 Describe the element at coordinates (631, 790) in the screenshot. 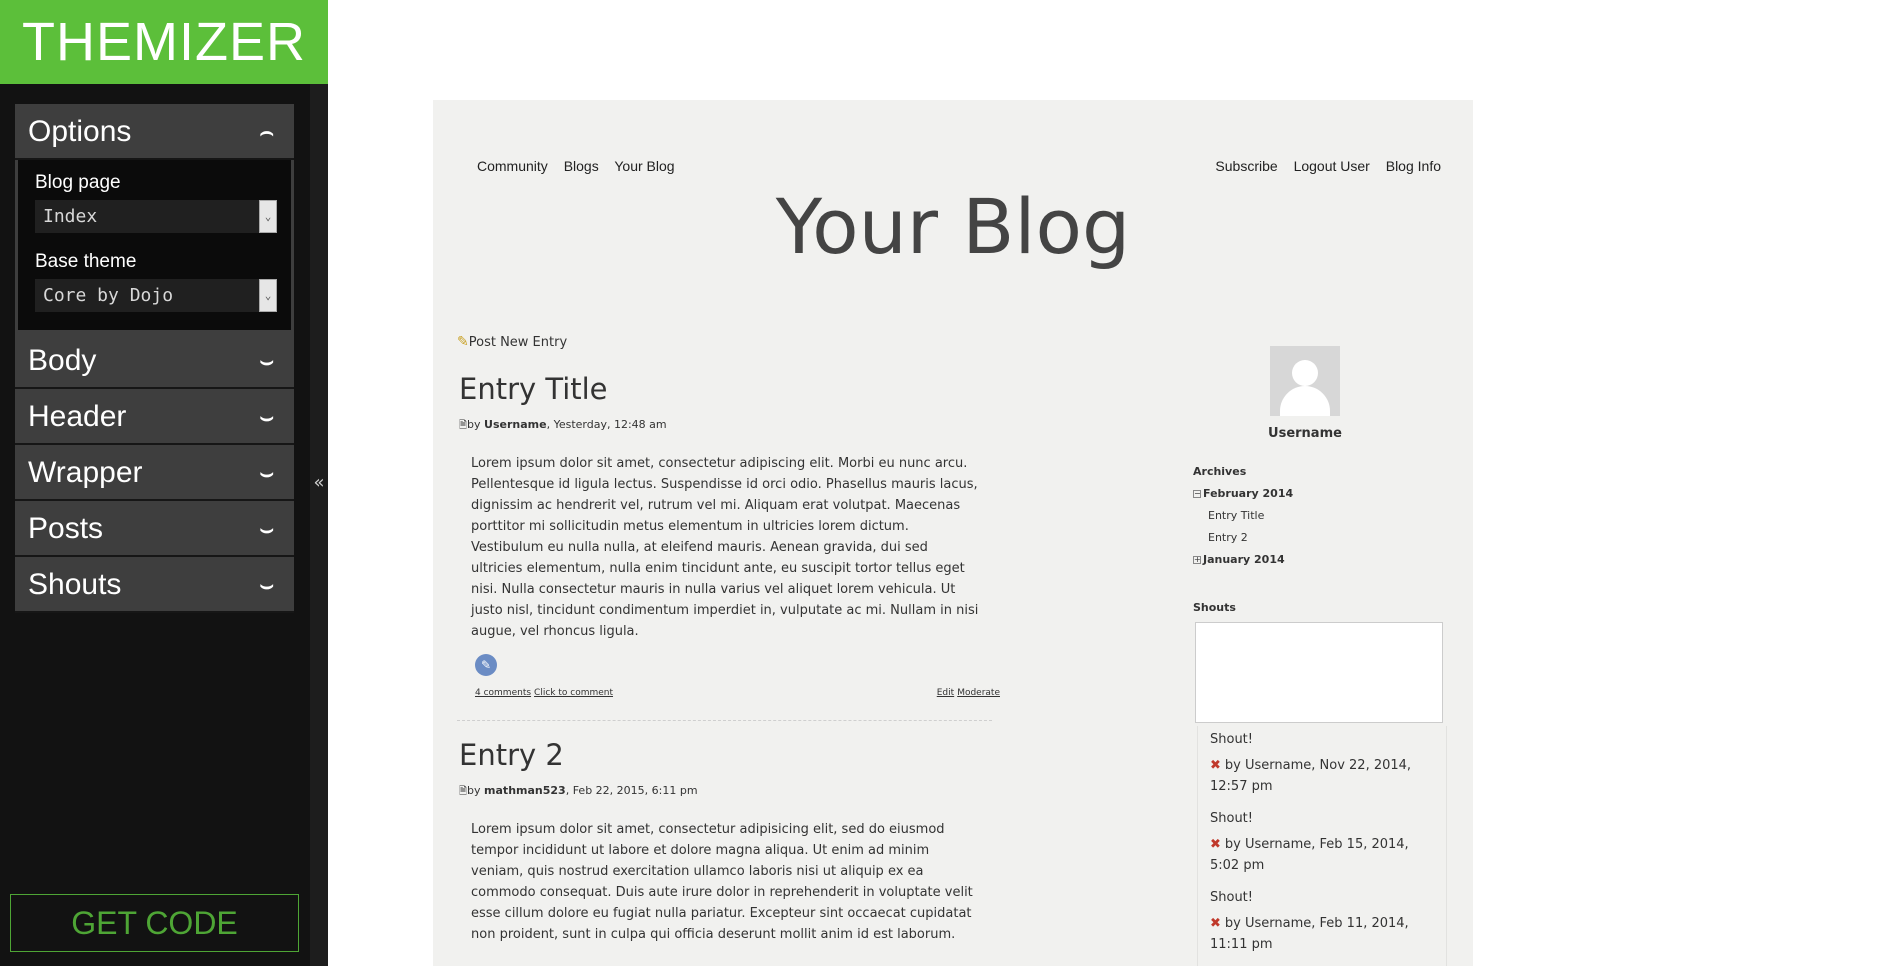

I see `entry-date: , Feb 22, 2015, 6:11 pm` at that location.